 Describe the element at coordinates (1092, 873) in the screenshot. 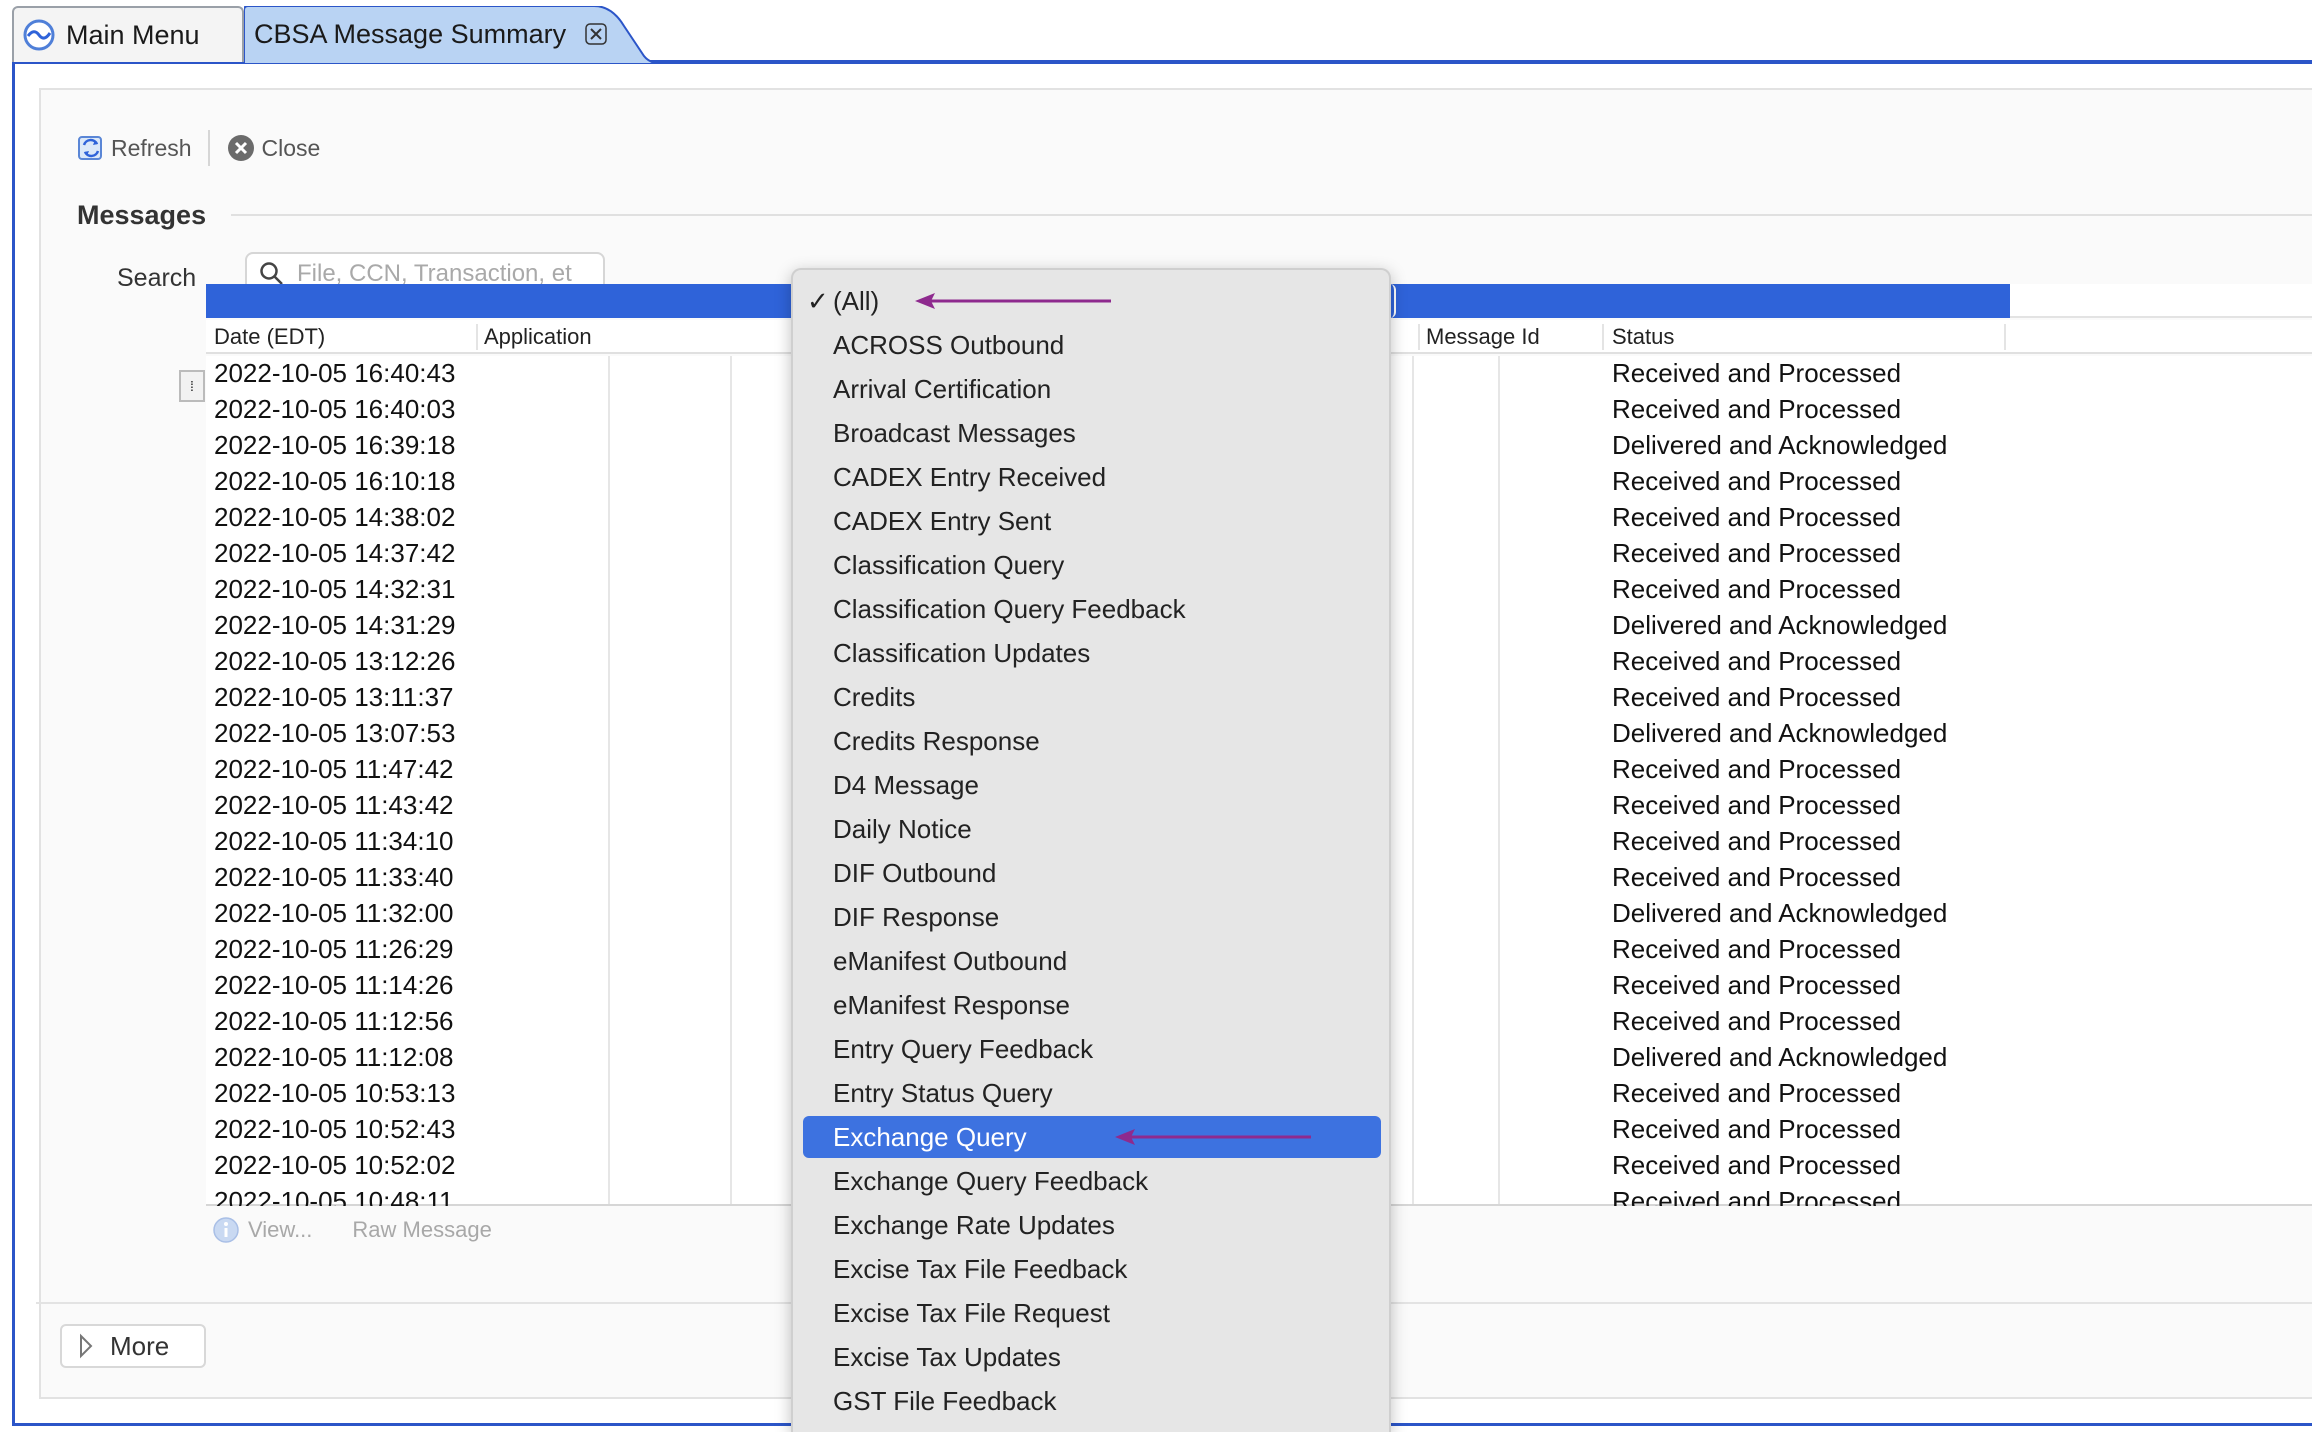

I see `dropdown-option: DIF Outbound` at that location.